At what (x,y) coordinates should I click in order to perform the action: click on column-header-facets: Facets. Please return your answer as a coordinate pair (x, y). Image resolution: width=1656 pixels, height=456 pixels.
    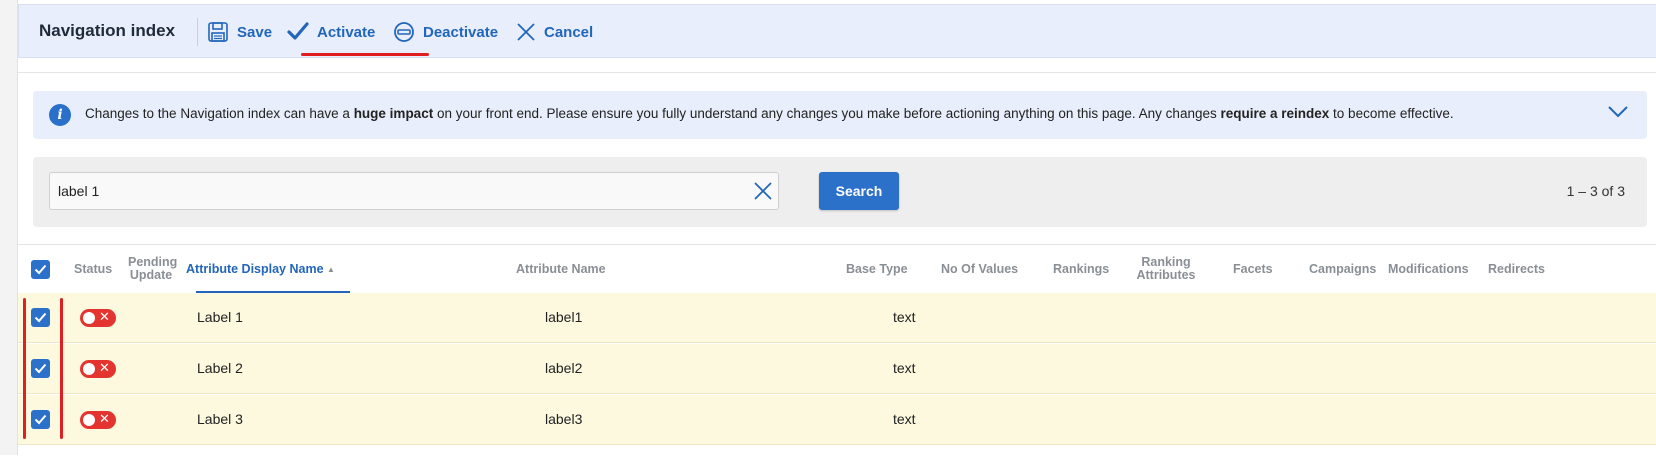
    Looking at the image, I should click on (1253, 269).